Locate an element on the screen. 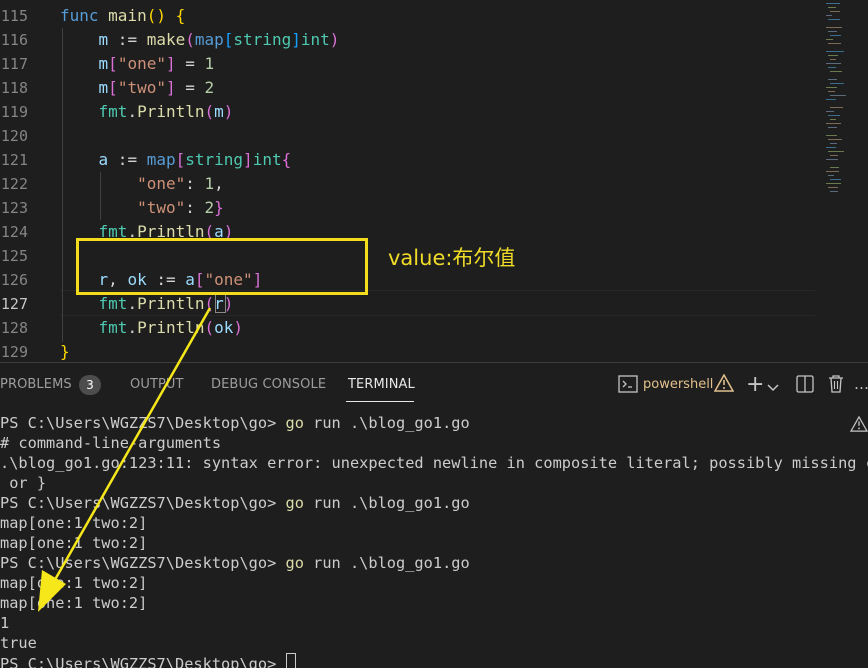 This screenshot has width=868, height=668. tab-output: OUTPUT is located at coordinates (157, 384).